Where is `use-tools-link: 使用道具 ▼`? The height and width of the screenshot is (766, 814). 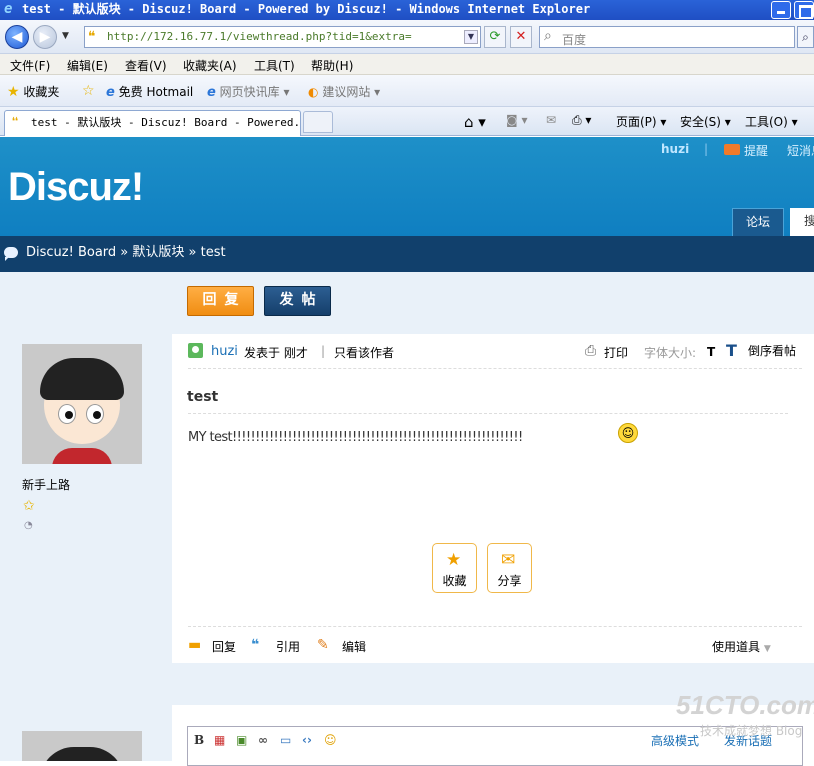 use-tools-link: 使用道具 ▼ is located at coordinates (741, 646).